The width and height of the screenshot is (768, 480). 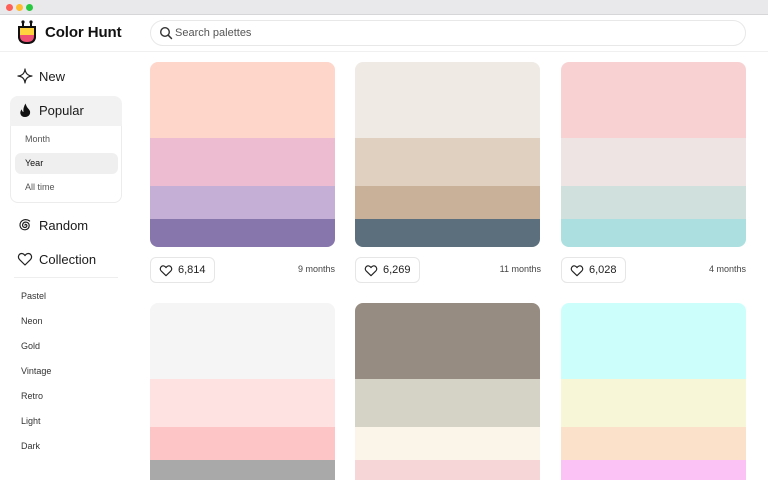 What do you see at coordinates (192, 270) in the screenshot?
I see `like-count: 6,814` at bounding box center [192, 270].